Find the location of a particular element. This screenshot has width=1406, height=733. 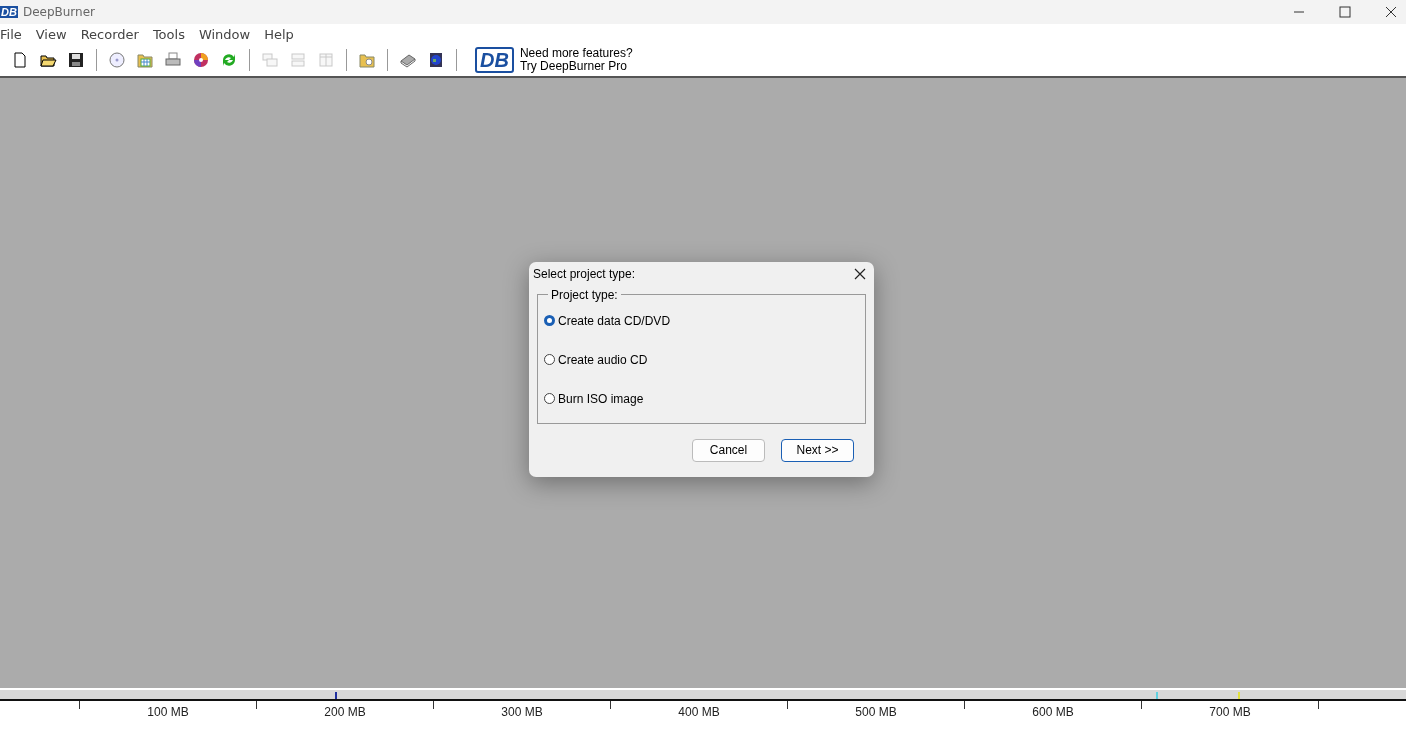

window-title: DeepBurner is located at coordinates (58, 12).